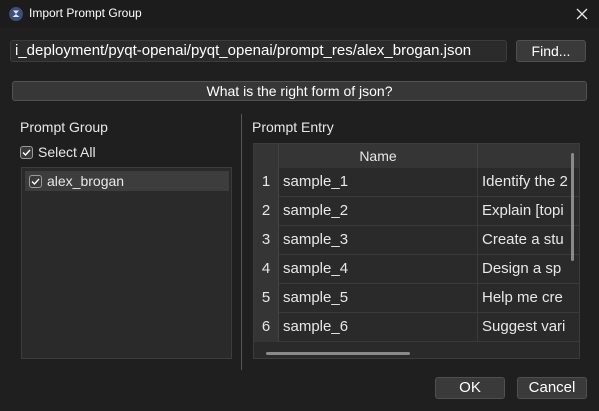 Image resolution: width=599 pixels, height=411 pixels. What do you see at coordinates (380, 211) in the screenshot?
I see `name-cell: sample_2` at bounding box center [380, 211].